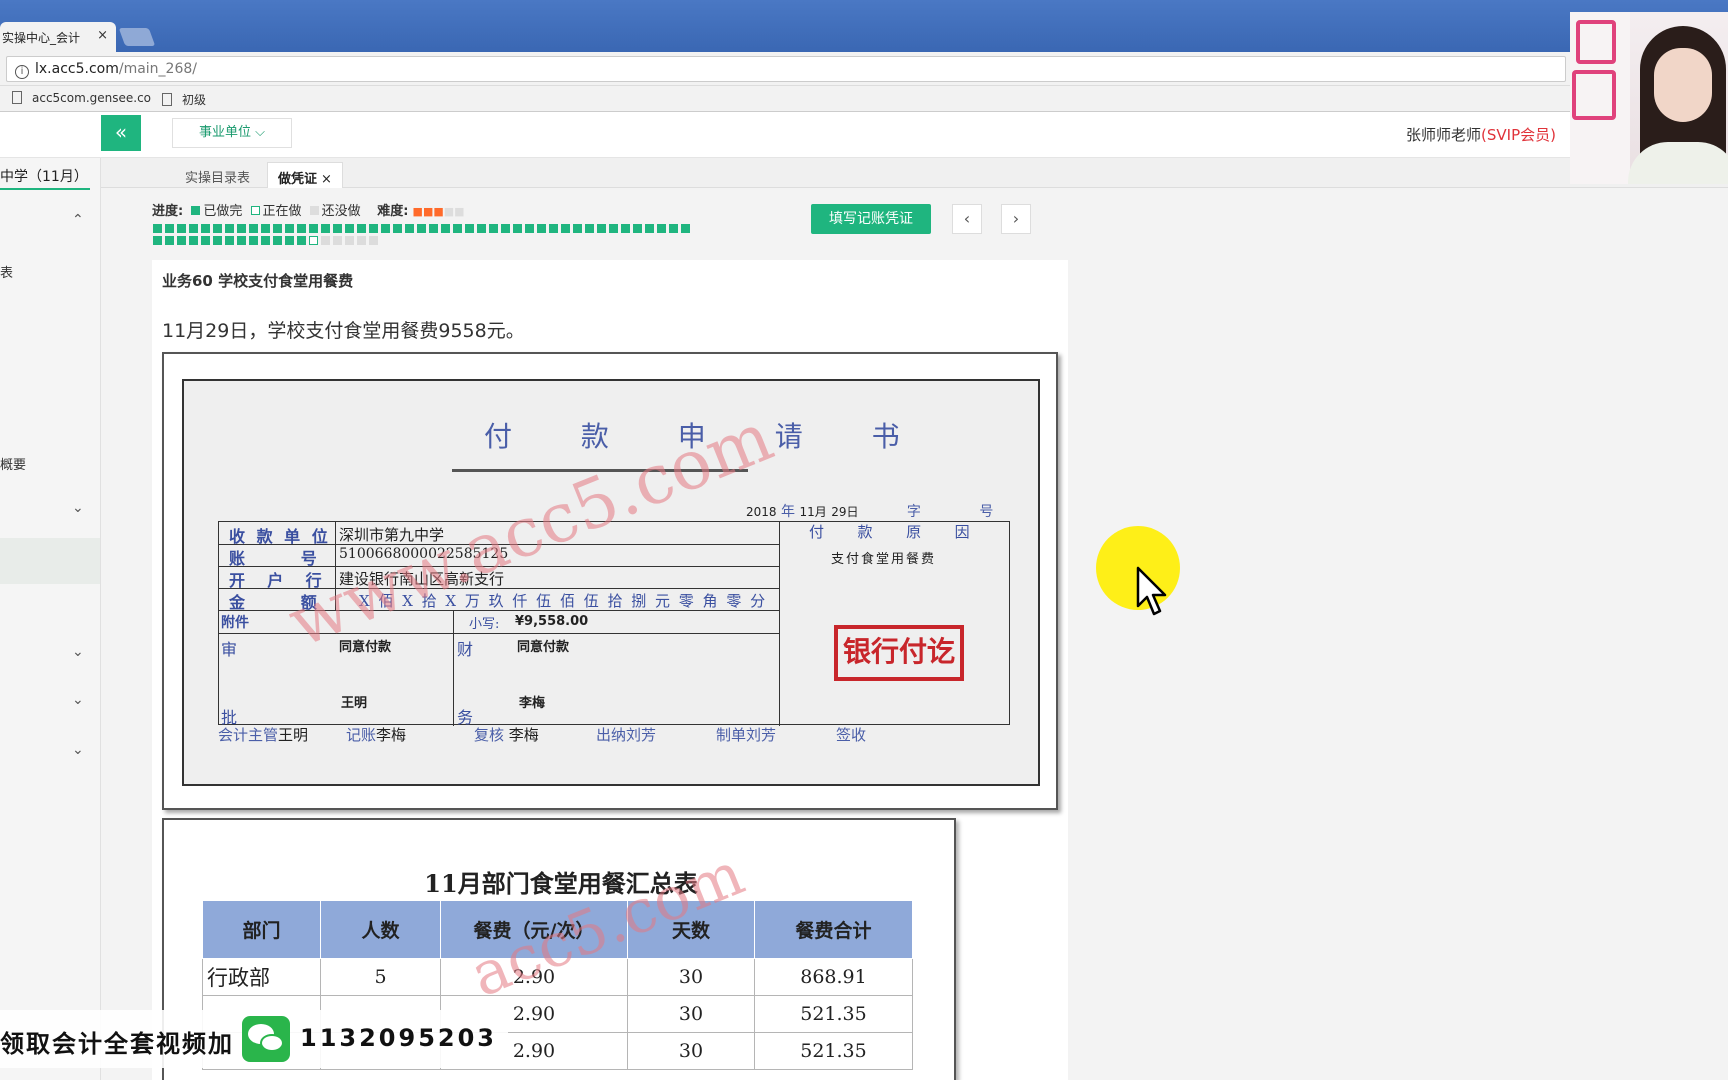 This screenshot has height=1080, width=1728. I want to click on signature-bookkeeper: 记账李梅, so click(376, 734).